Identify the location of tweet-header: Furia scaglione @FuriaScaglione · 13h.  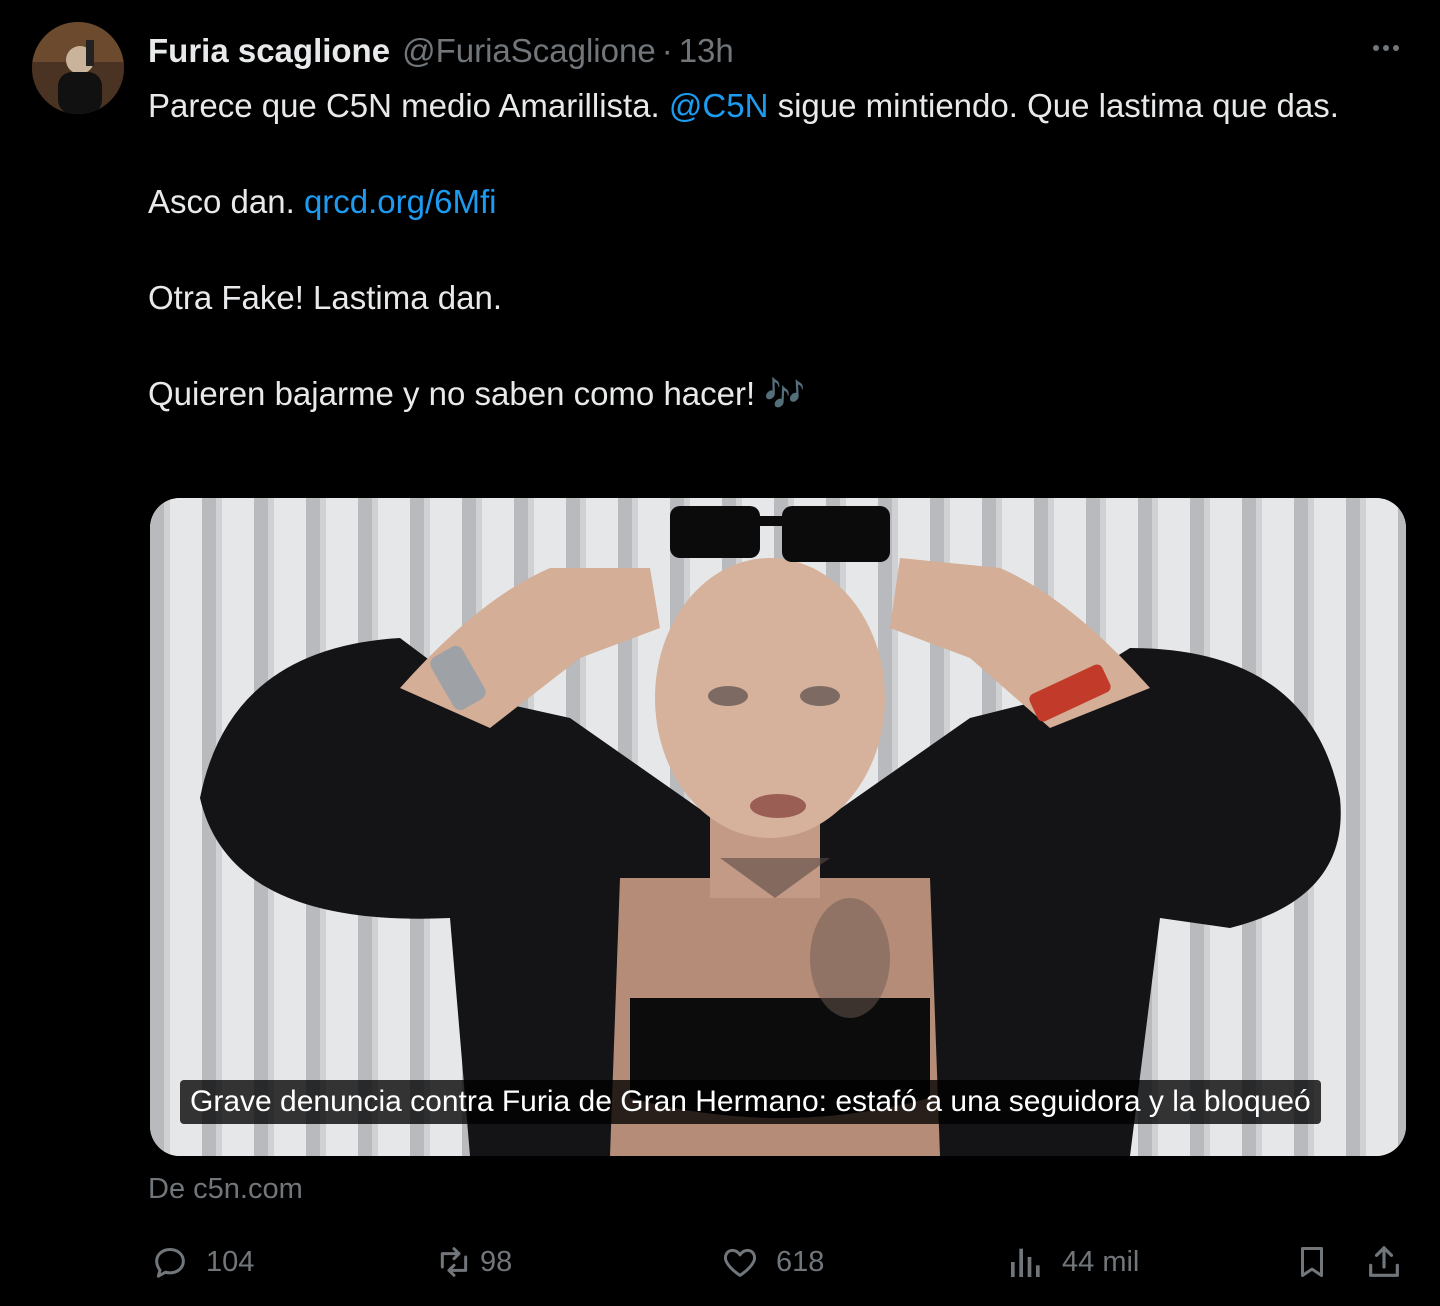
(441, 51).